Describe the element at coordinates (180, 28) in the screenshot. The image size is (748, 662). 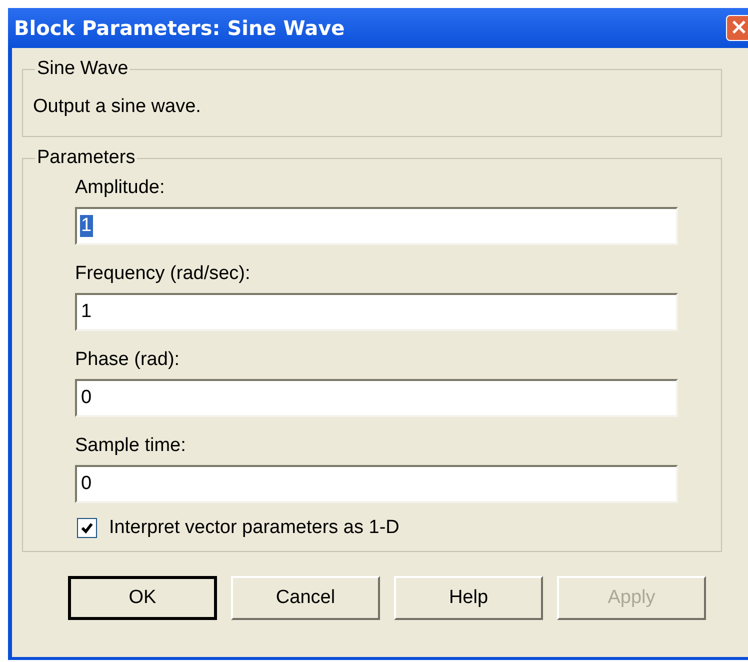
I see `window-title: Block Parameters: Sine Wave` at that location.